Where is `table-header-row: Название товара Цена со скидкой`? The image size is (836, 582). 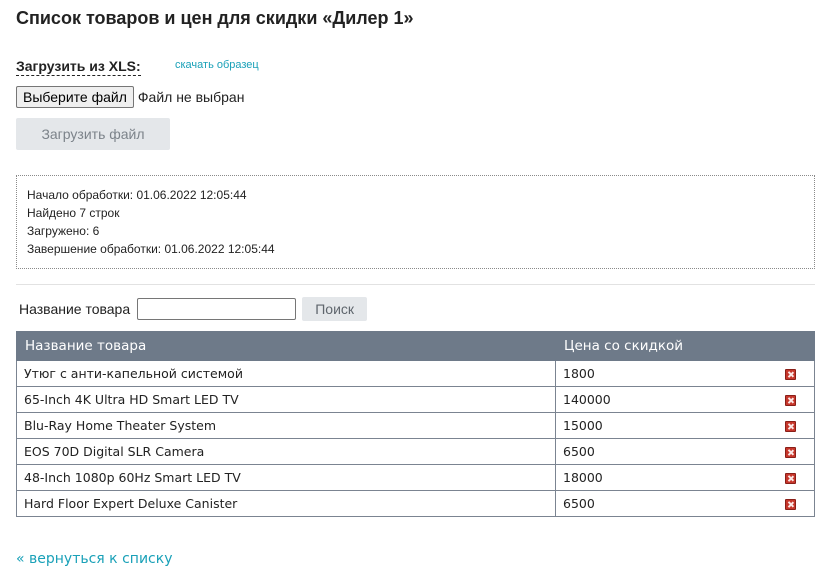
table-header-row: Название товара Цена со скидкой is located at coordinates (415, 346).